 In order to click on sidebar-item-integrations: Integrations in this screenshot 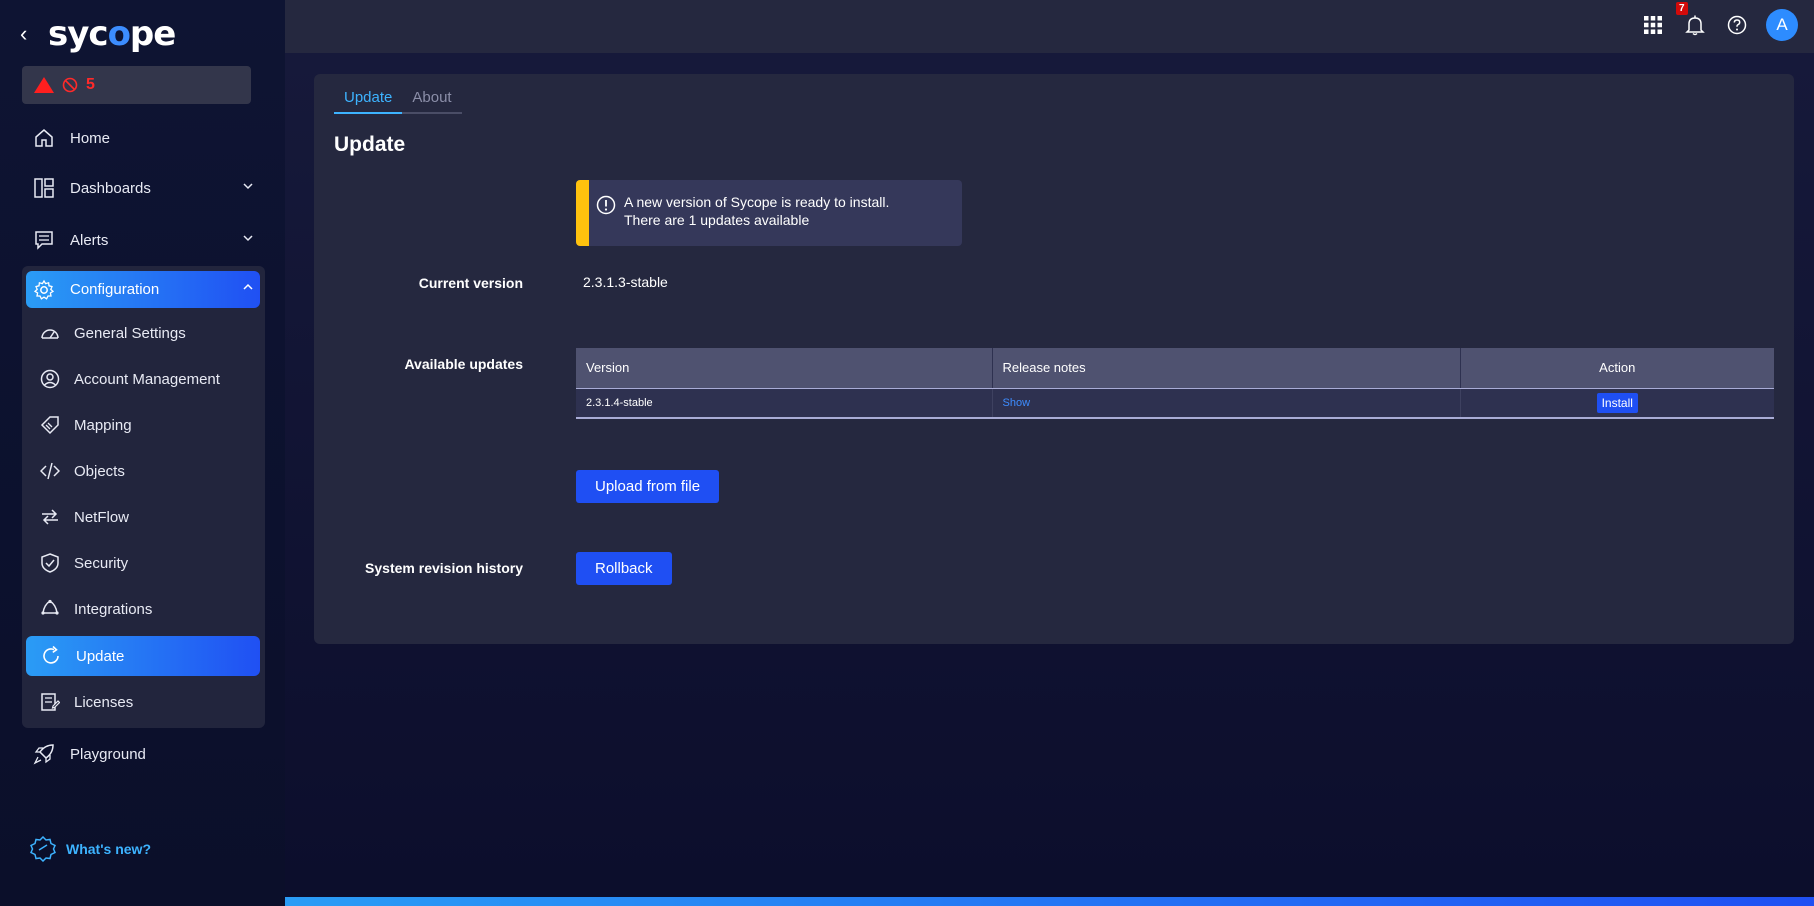, I will do `click(147, 609)`.